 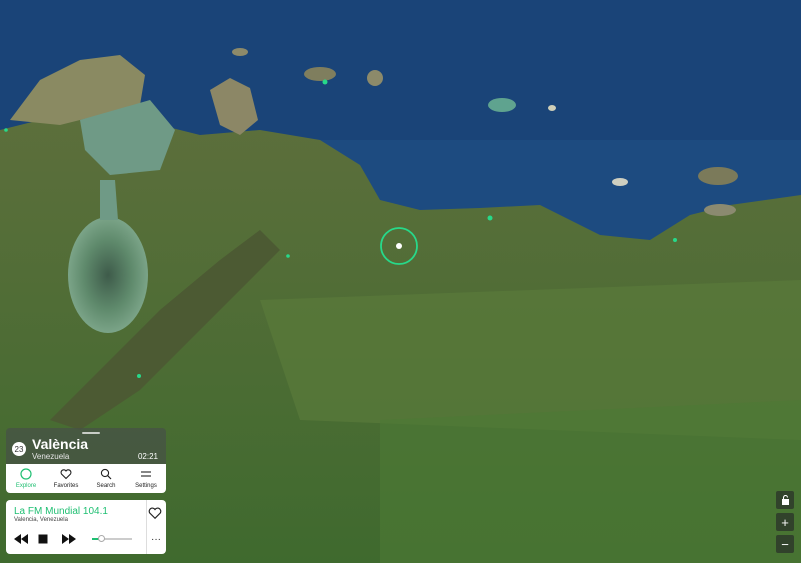 What do you see at coordinates (21, 539) in the screenshot?
I see `rewind-button` at bounding box center [21, 539].